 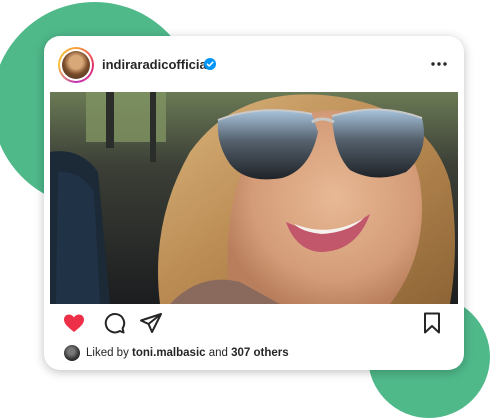 What do you see at coordinates (218, 353) in the screenshot?
I see `liked-by-and: and` at bounding box center [218, 353].